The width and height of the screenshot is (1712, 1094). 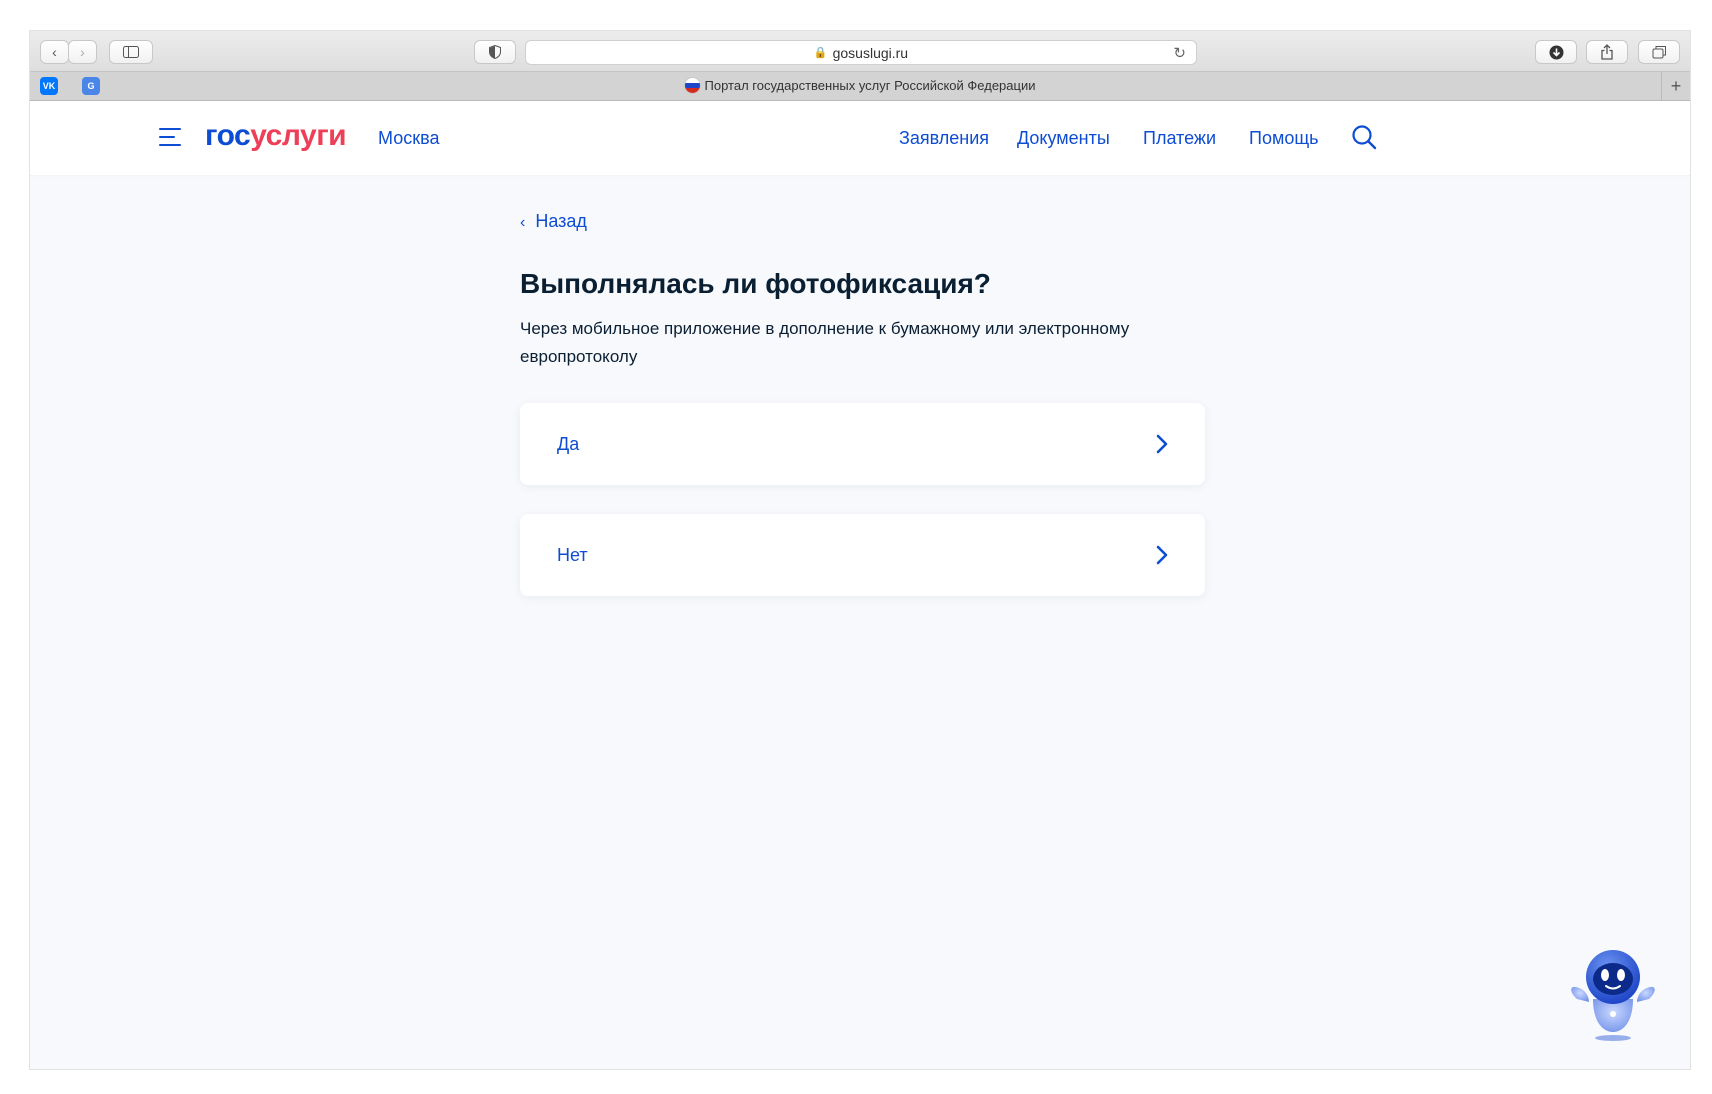 I want to click on address-bar: 🔒 gosuslugi.ru ↻, so click(x=861, y=52).